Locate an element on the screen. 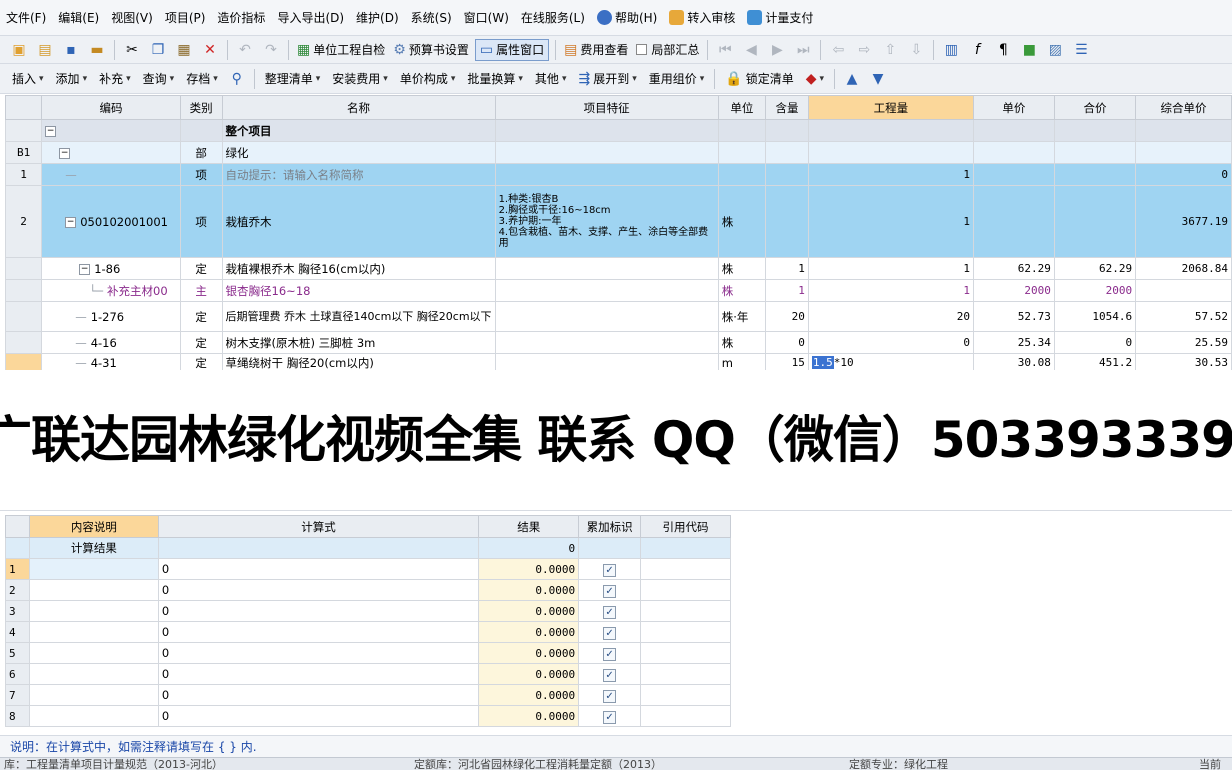  price-cell: 2000 is located at coordinates (1013, 290).